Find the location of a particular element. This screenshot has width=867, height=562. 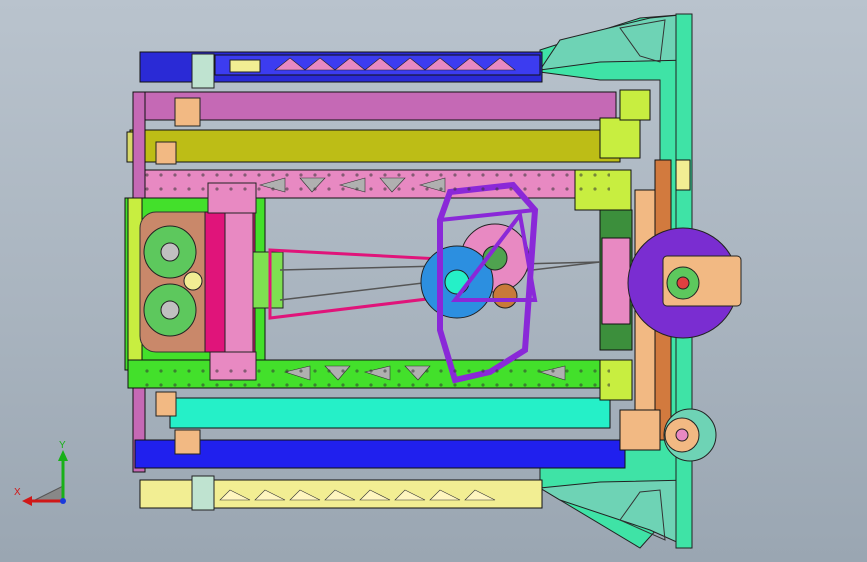

axis-triad is located at coordinates (45, 478).